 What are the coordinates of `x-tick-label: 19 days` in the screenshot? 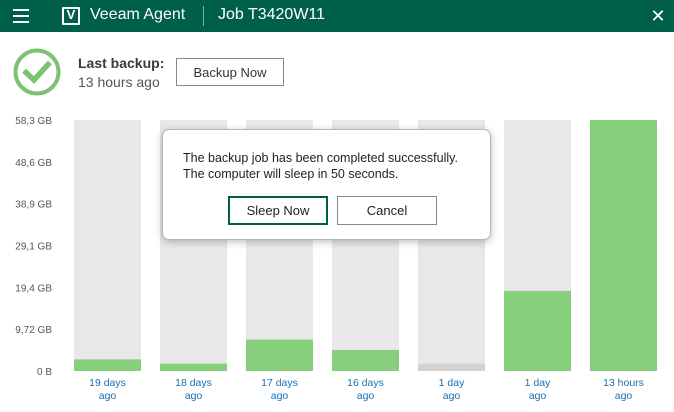 It's located at (107, 383).